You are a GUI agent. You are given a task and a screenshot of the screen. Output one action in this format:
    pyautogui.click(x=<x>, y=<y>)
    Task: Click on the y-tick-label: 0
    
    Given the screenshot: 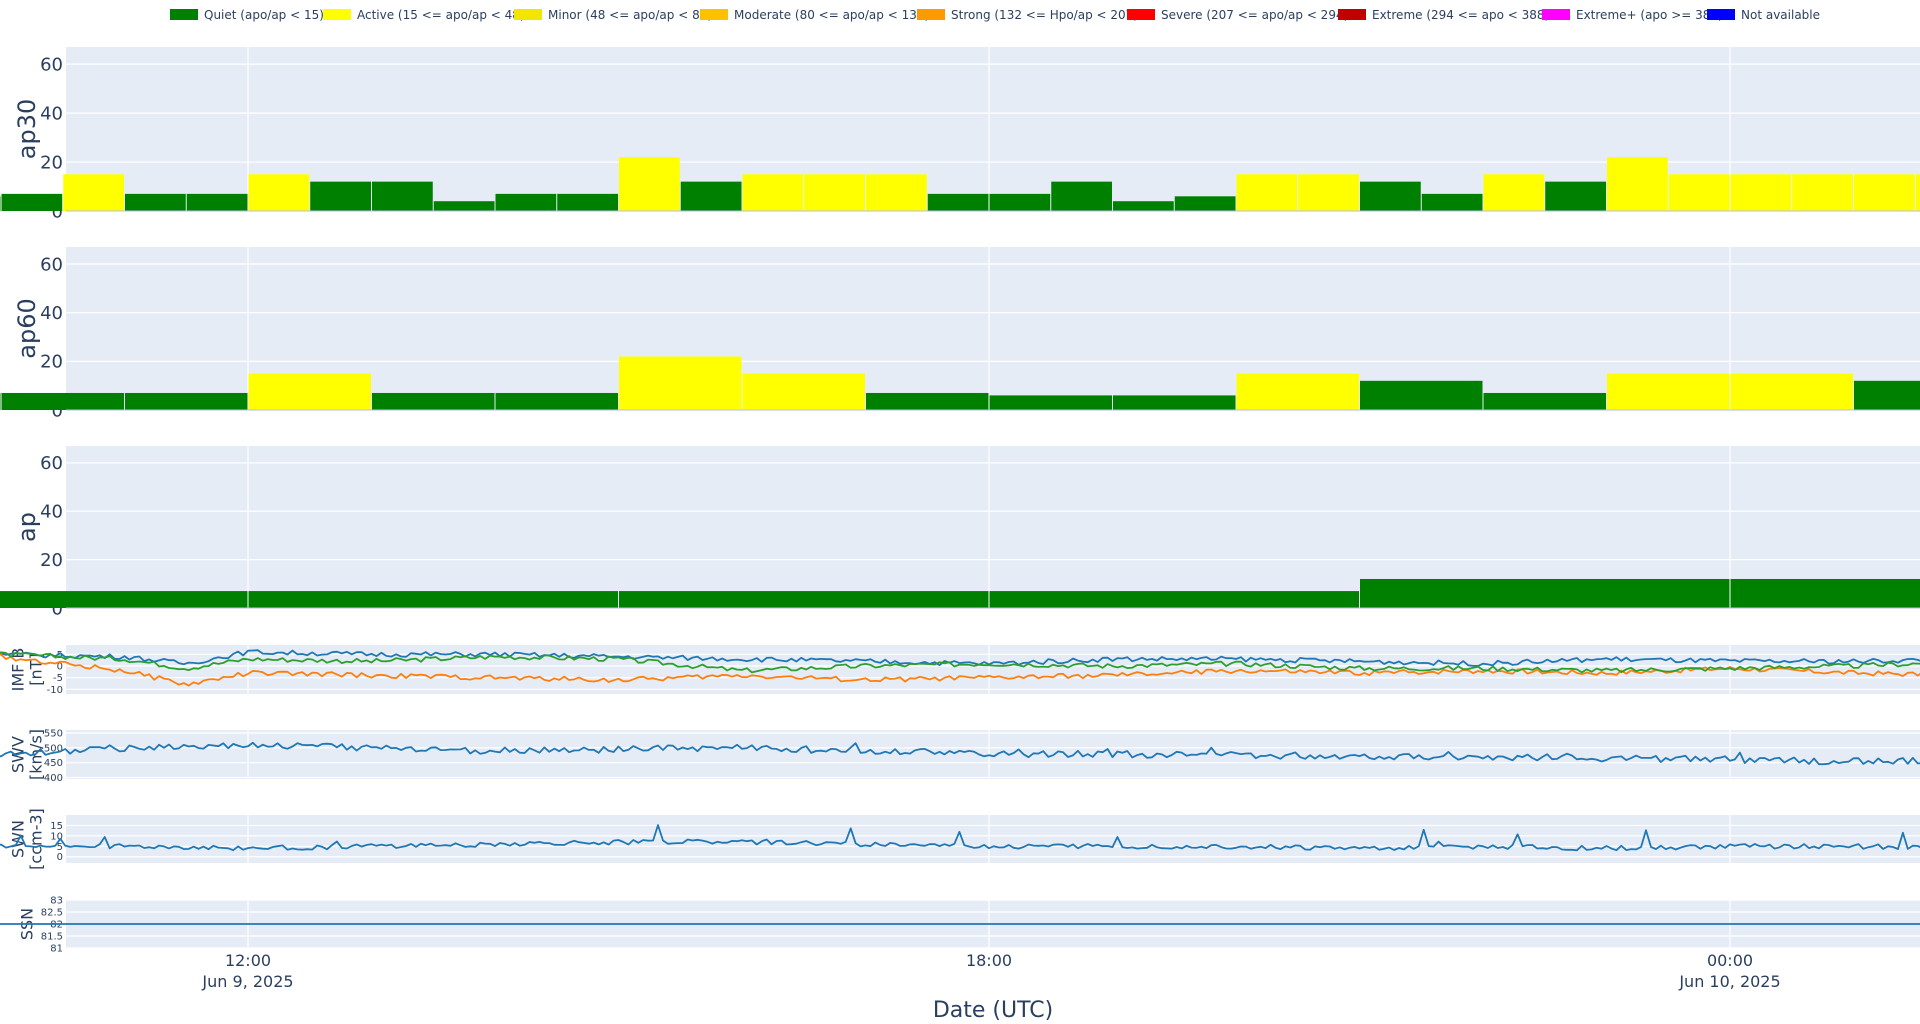 What is the action you would take?
    pyautogui.click(x=60, y=857)
    